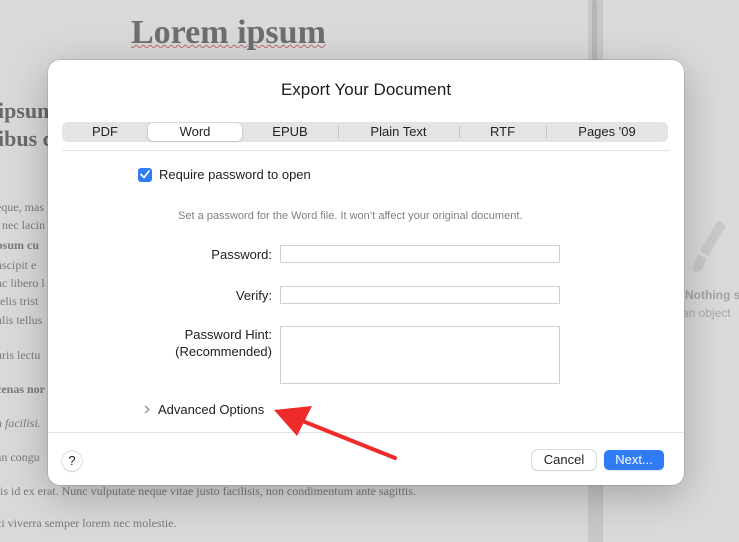  What do you see at coordinates (706, 313) in the screenshot?
I see `inspector-empty-subtitle: an object` at bounding box center [706, 313].